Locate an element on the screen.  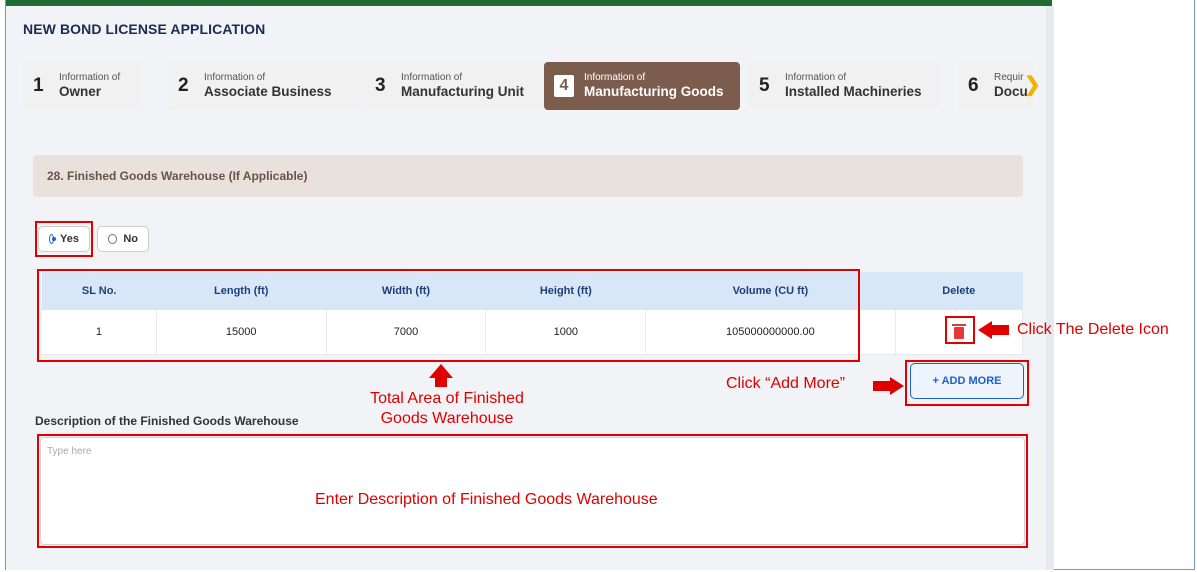
radio-no: No is located at coordinates (123, 239).